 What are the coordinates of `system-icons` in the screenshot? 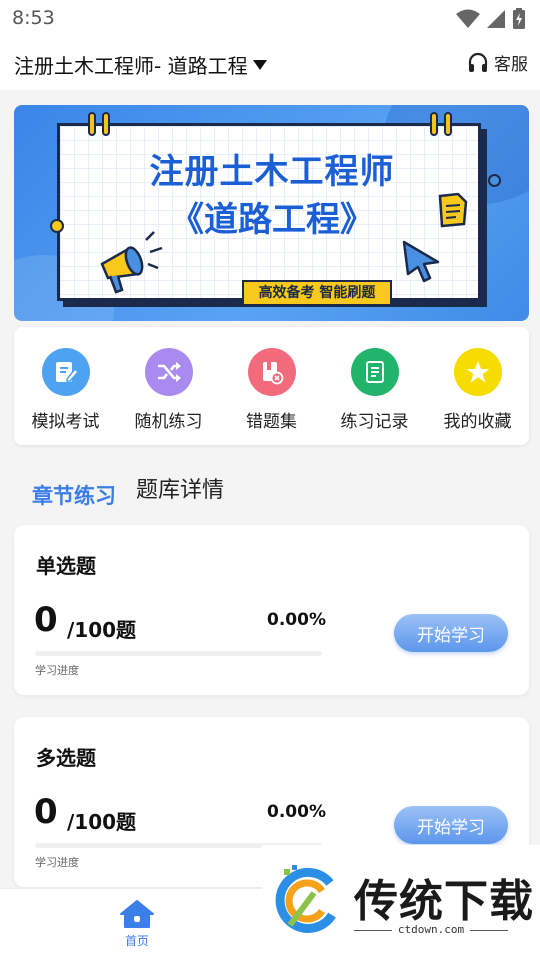 It's located at (491, 19).